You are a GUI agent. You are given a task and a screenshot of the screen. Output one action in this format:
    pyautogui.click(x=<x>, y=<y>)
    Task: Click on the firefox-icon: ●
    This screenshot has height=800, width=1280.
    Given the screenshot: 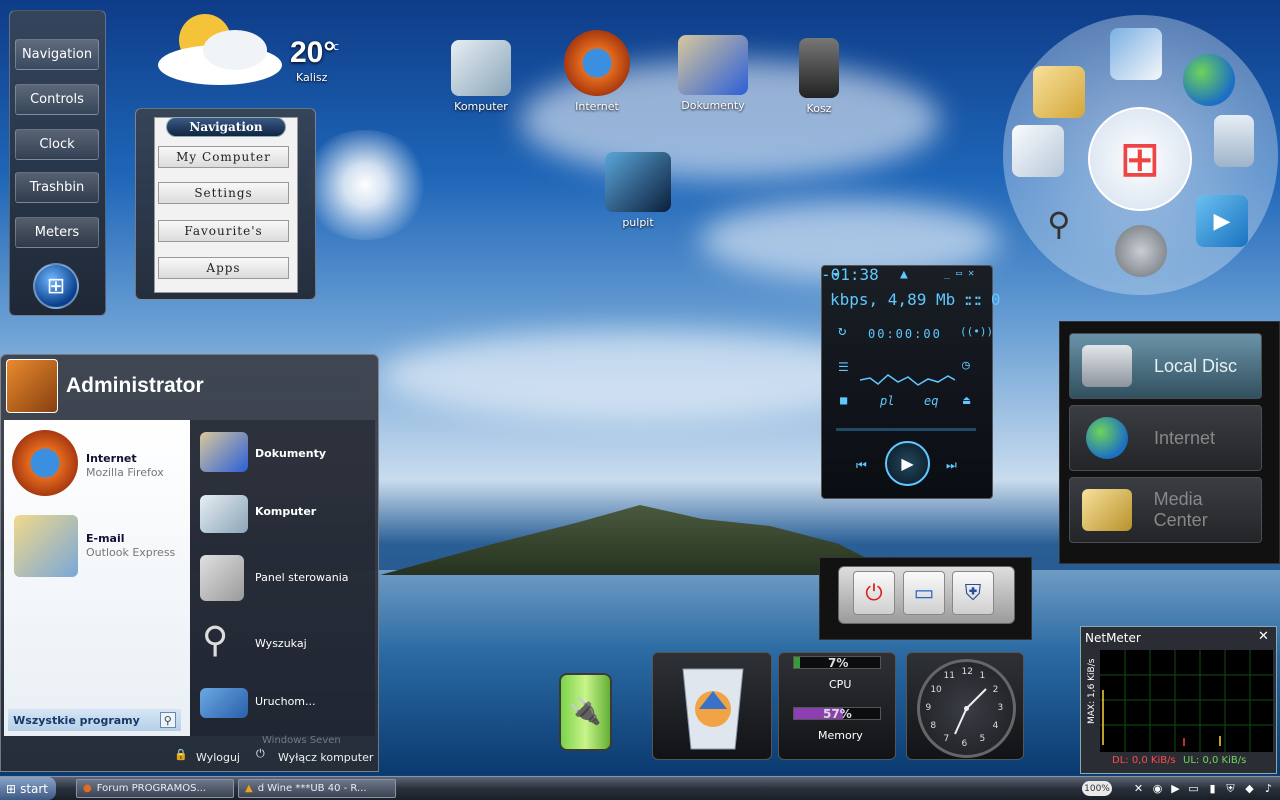 What is the action you would take?
    pyautogui.click(x=87, y=788)
    